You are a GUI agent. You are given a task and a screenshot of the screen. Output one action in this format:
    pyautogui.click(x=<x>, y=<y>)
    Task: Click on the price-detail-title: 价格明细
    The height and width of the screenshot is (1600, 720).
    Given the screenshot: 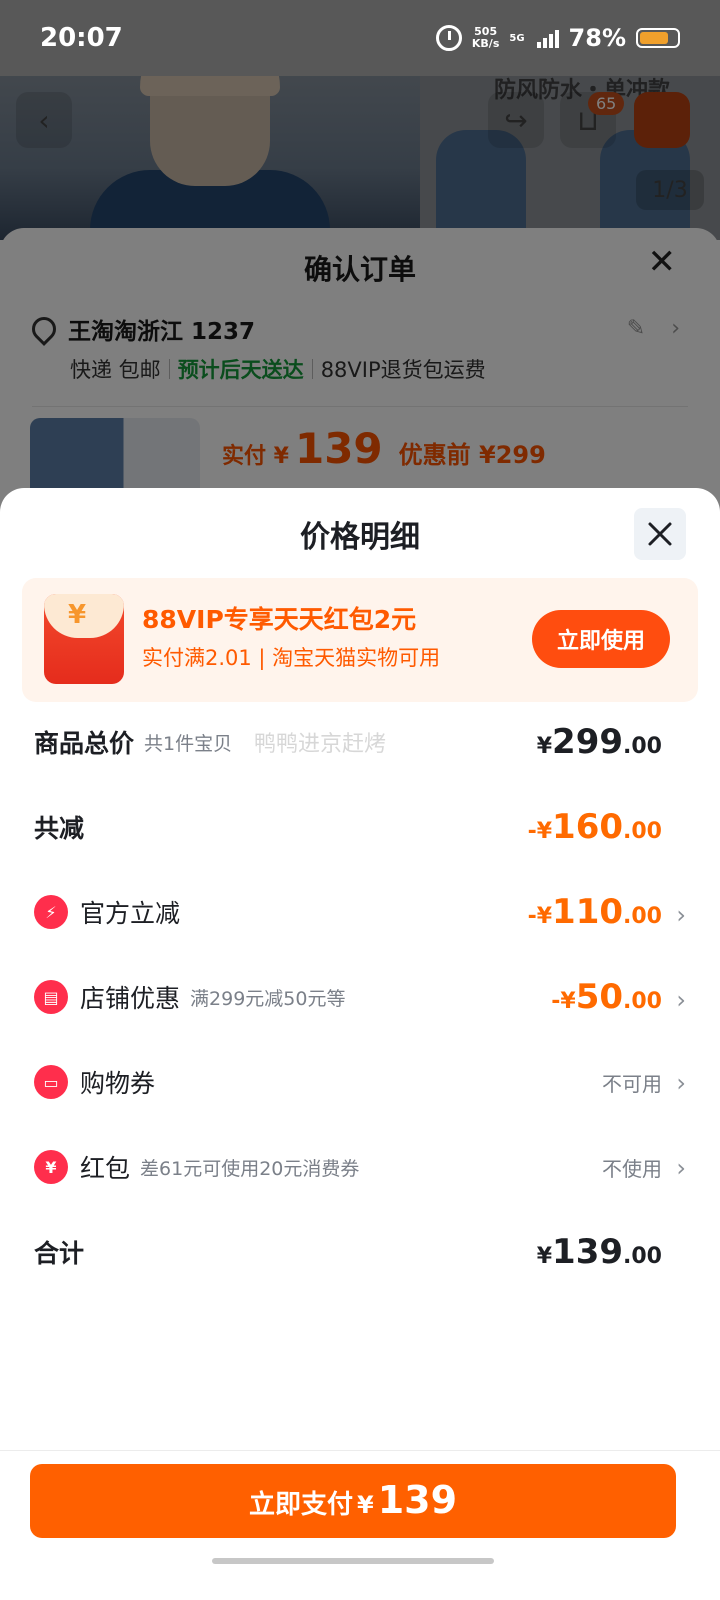 What is the action you would take?
    pyautogui.click(x=360, y=537)
    